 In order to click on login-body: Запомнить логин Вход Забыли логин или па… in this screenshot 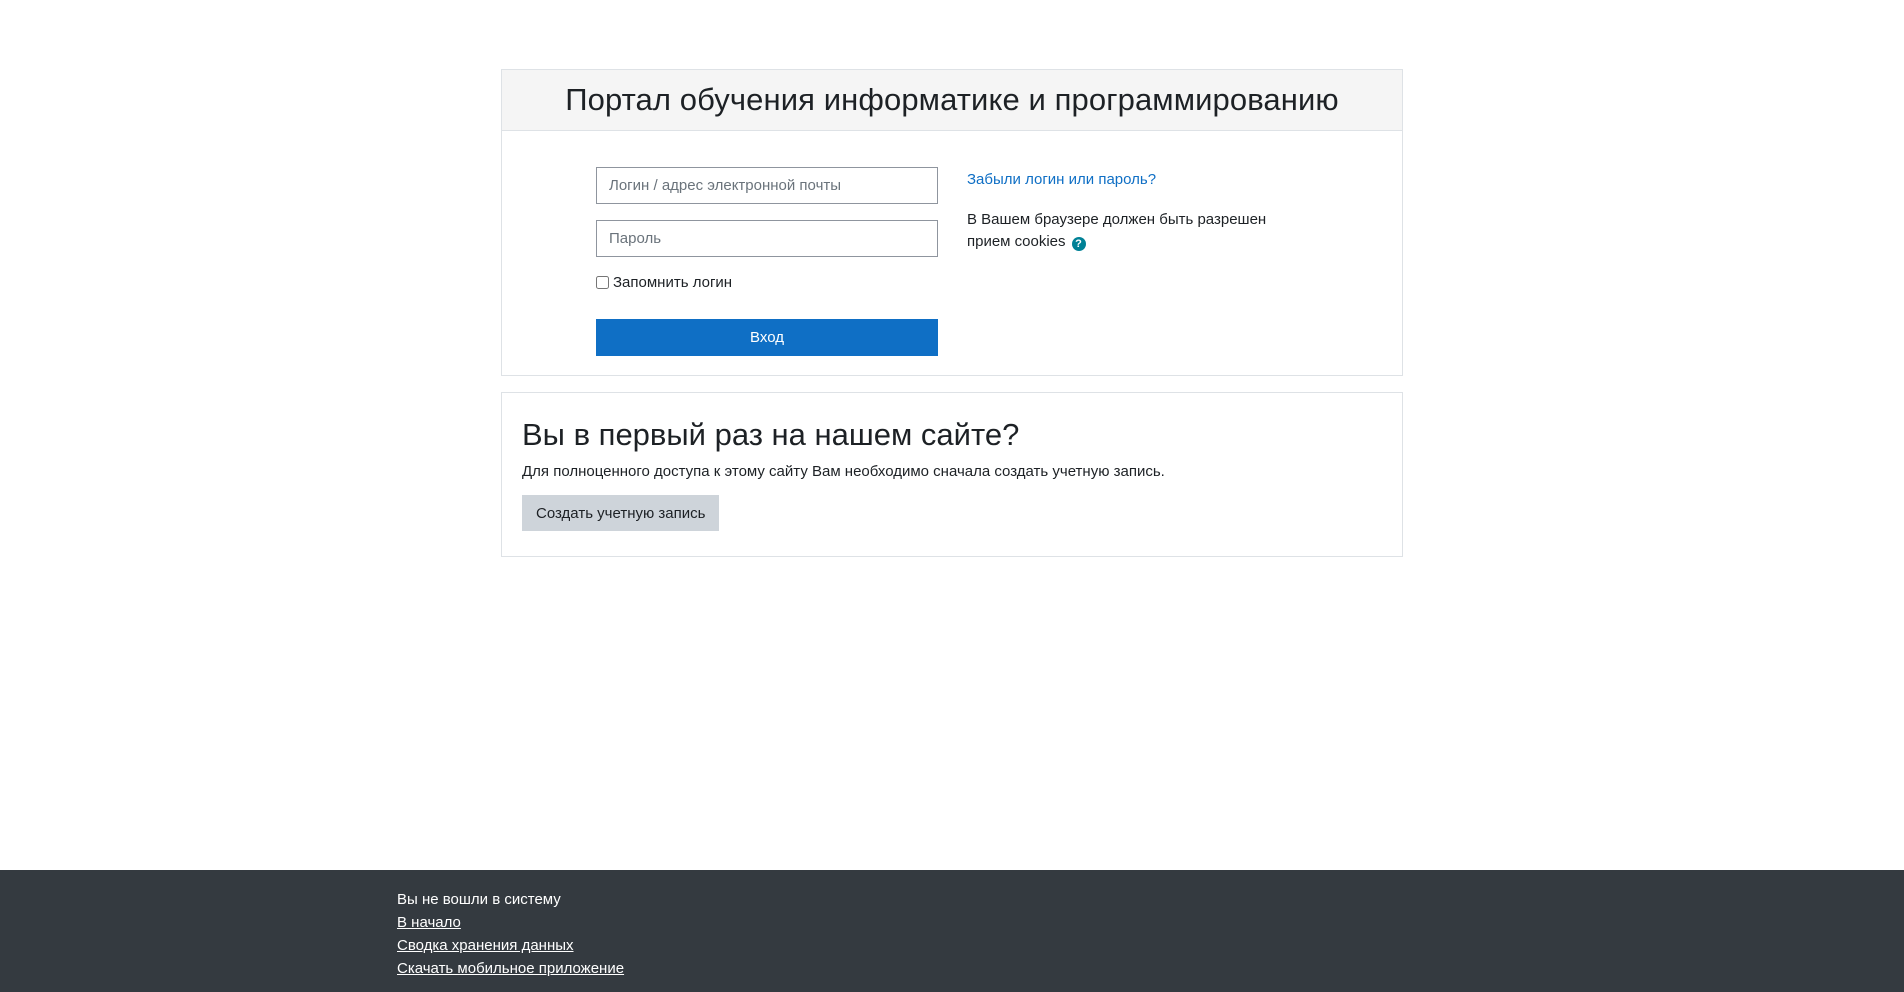, I will do `click(952, 253)`.